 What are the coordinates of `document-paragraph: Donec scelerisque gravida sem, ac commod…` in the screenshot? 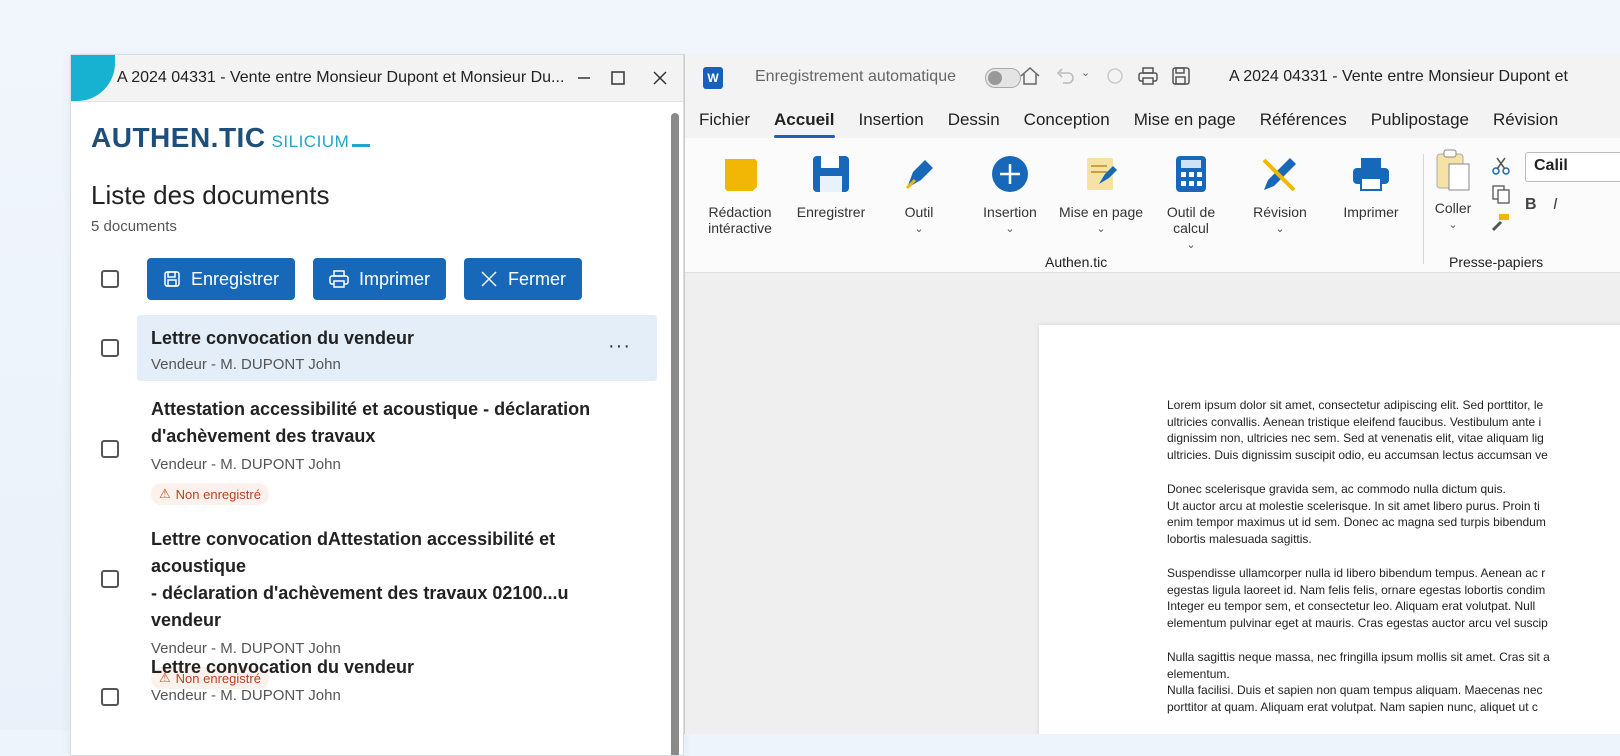 It's located at (1356, 514).